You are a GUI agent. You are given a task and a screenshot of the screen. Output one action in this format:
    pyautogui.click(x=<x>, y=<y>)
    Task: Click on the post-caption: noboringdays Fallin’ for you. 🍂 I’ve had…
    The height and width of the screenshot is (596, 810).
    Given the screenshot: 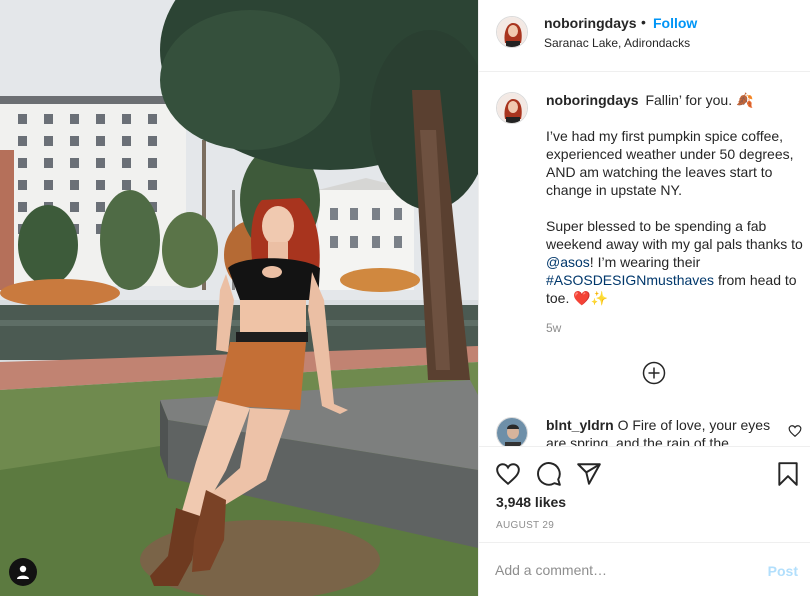 What is the action you would take?
    pyautogui.click(x=676, y=208)
    